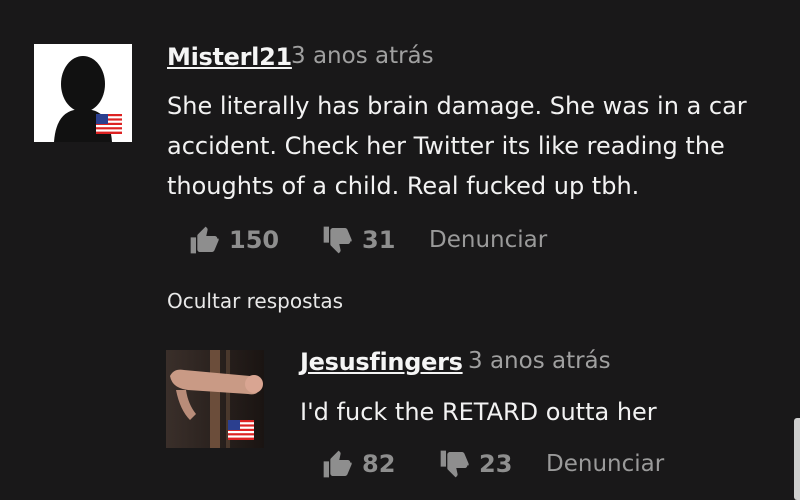 This screenshot has height=500, width=800. What do you see at coordinates (379, 464) in the screenshot?
I see `like-count: 82` at bounding box center [379, 464].